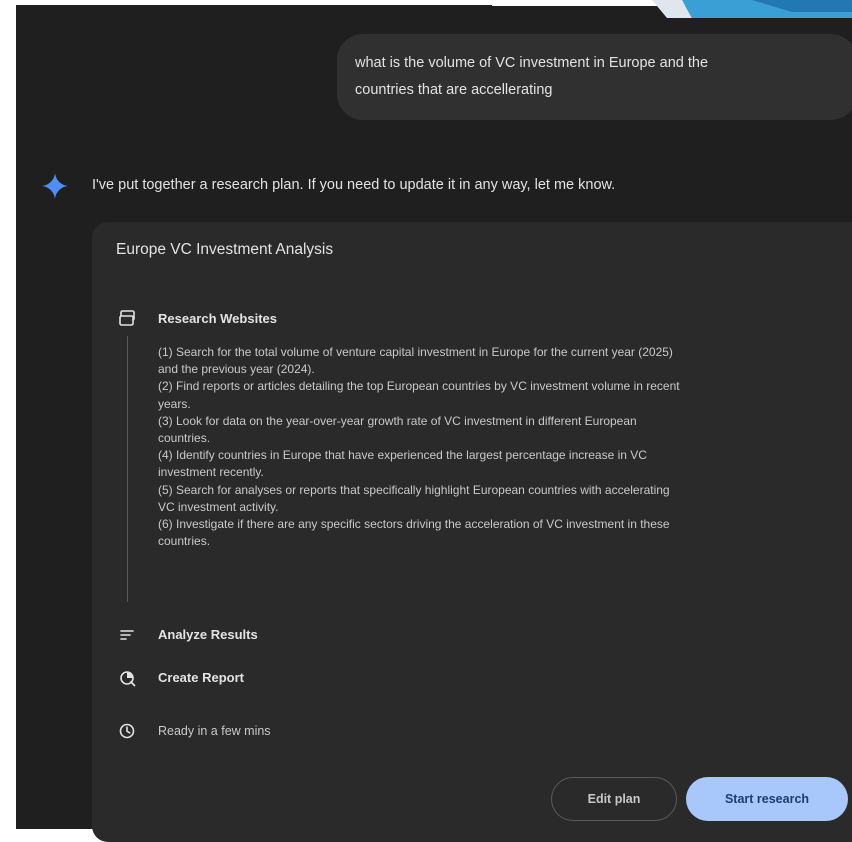 The height and width of the screenshot is (842, 852). Describe the element at coordinates (208, 634) in the screenshot. I see `step-label-analyze-results: Analyze Results` at that location.